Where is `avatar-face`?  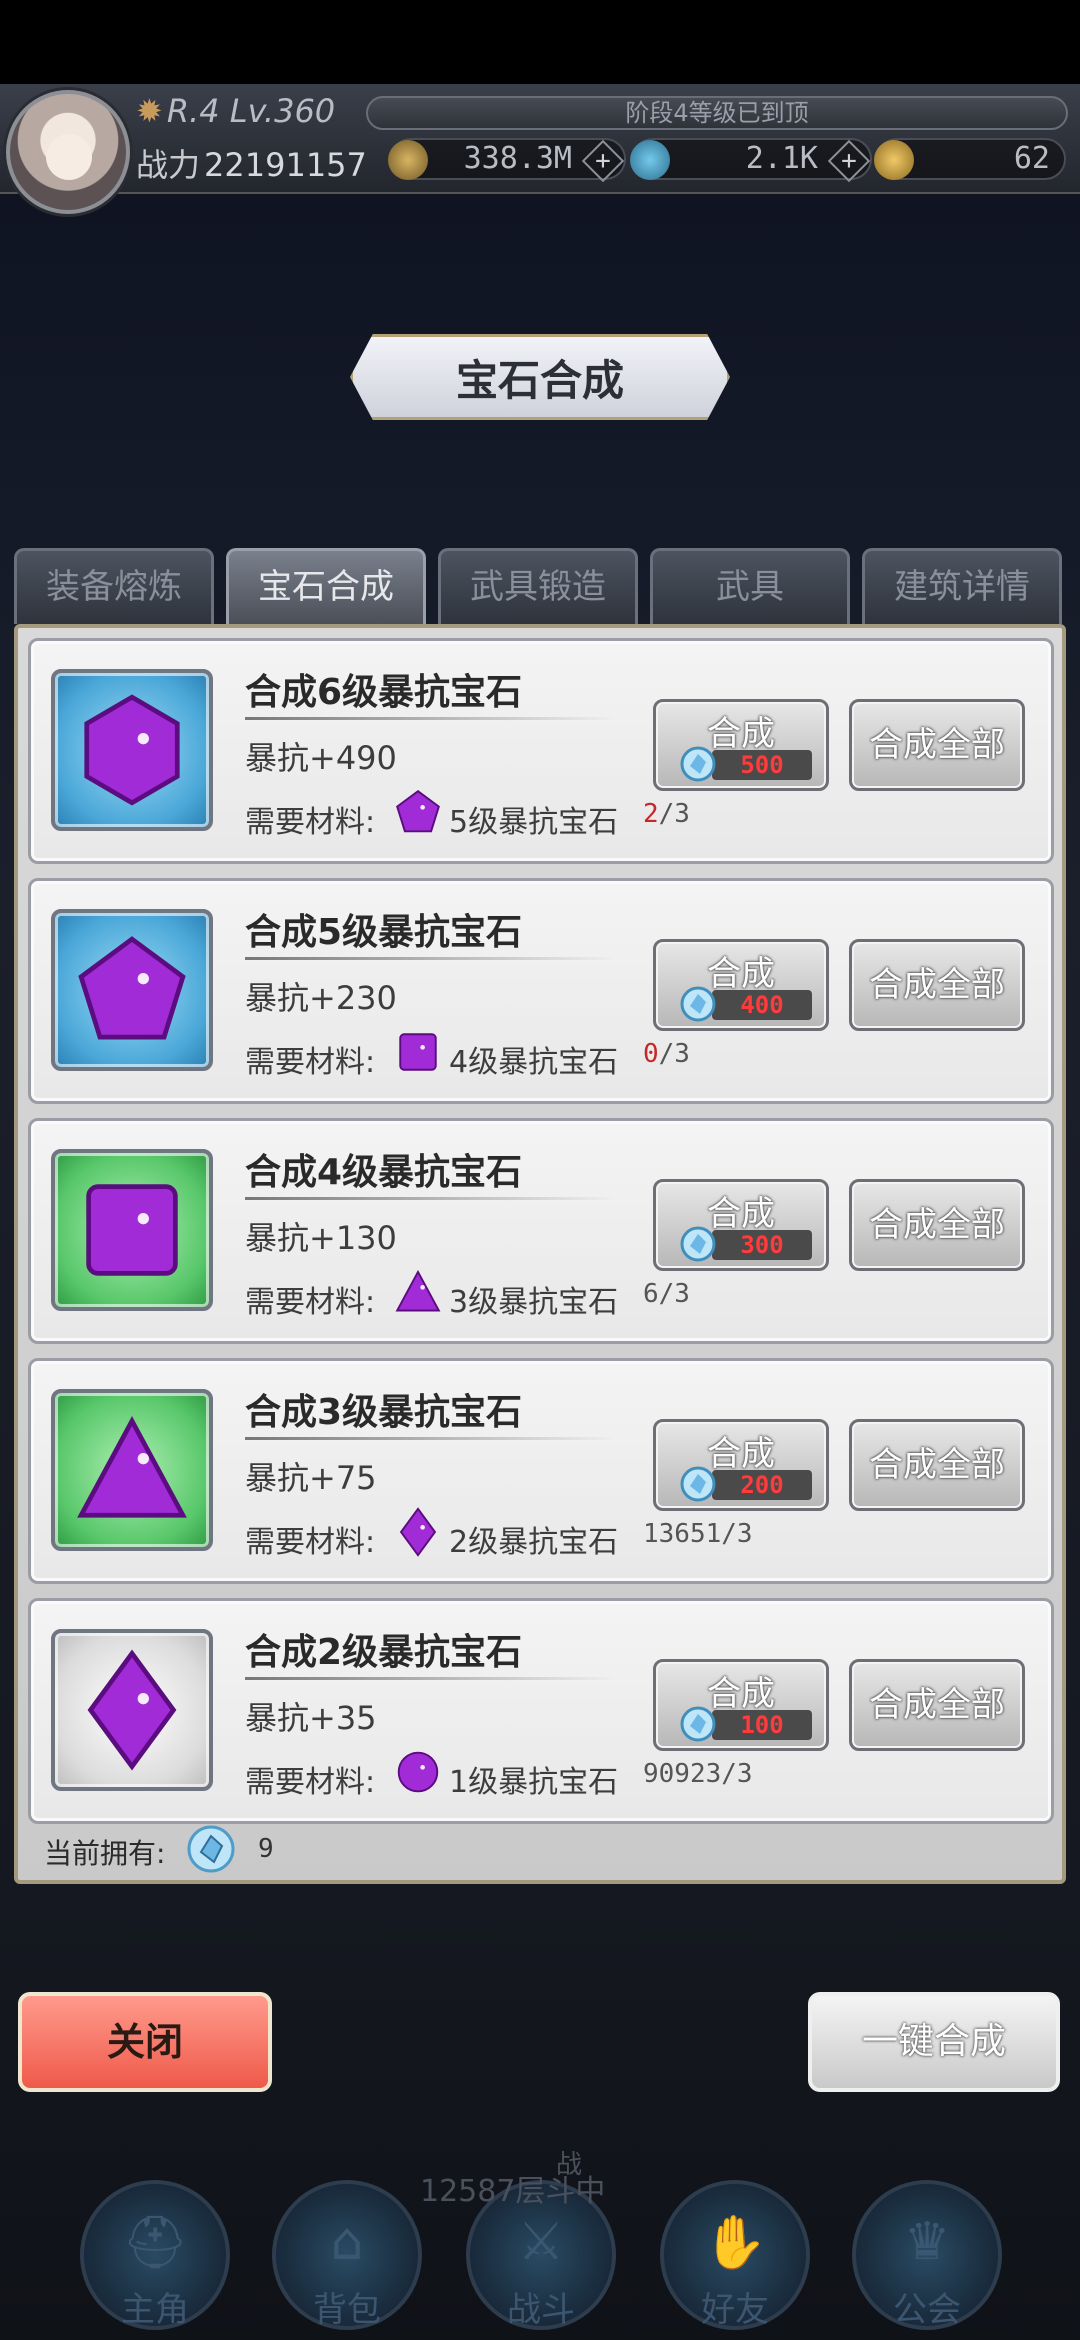
avatar-face is located at coordinates (69, 157).